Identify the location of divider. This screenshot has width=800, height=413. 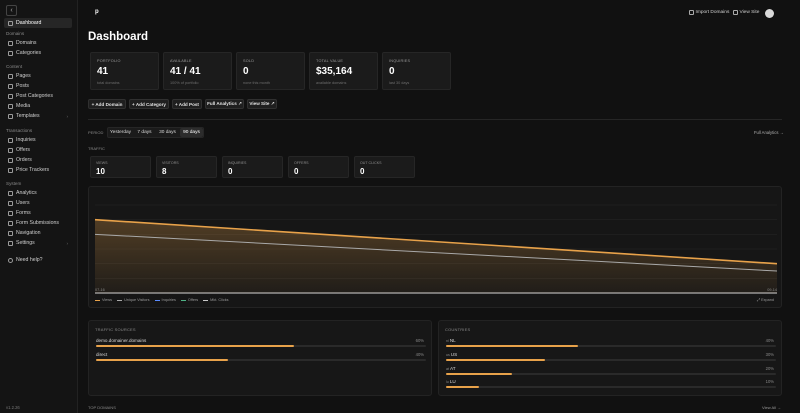
(435, 119).